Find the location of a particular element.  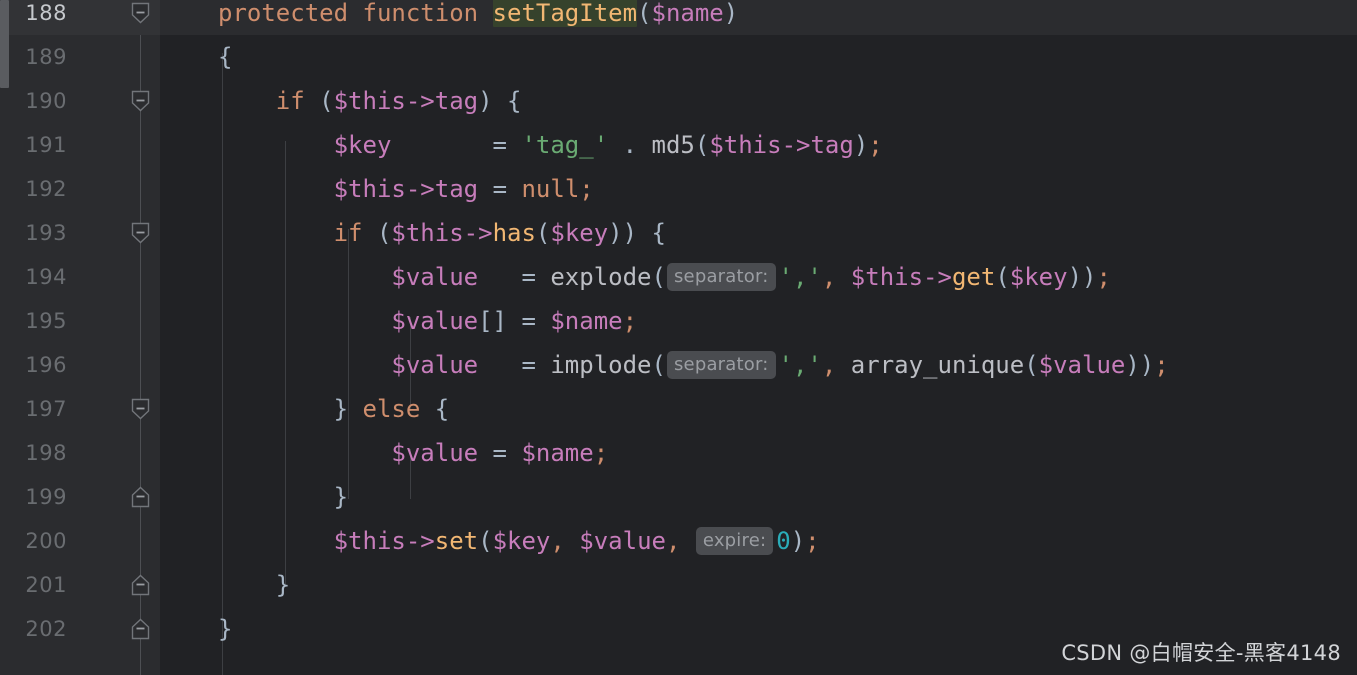

keyword: else is located at coordinates (391, 409).